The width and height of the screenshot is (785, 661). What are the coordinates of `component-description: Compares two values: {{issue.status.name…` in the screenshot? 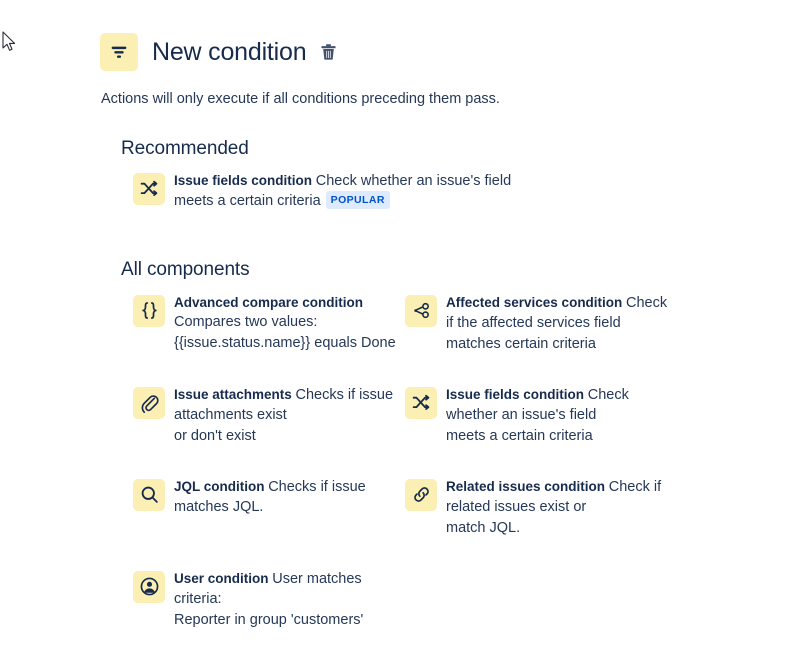 It's located at (285, 332).